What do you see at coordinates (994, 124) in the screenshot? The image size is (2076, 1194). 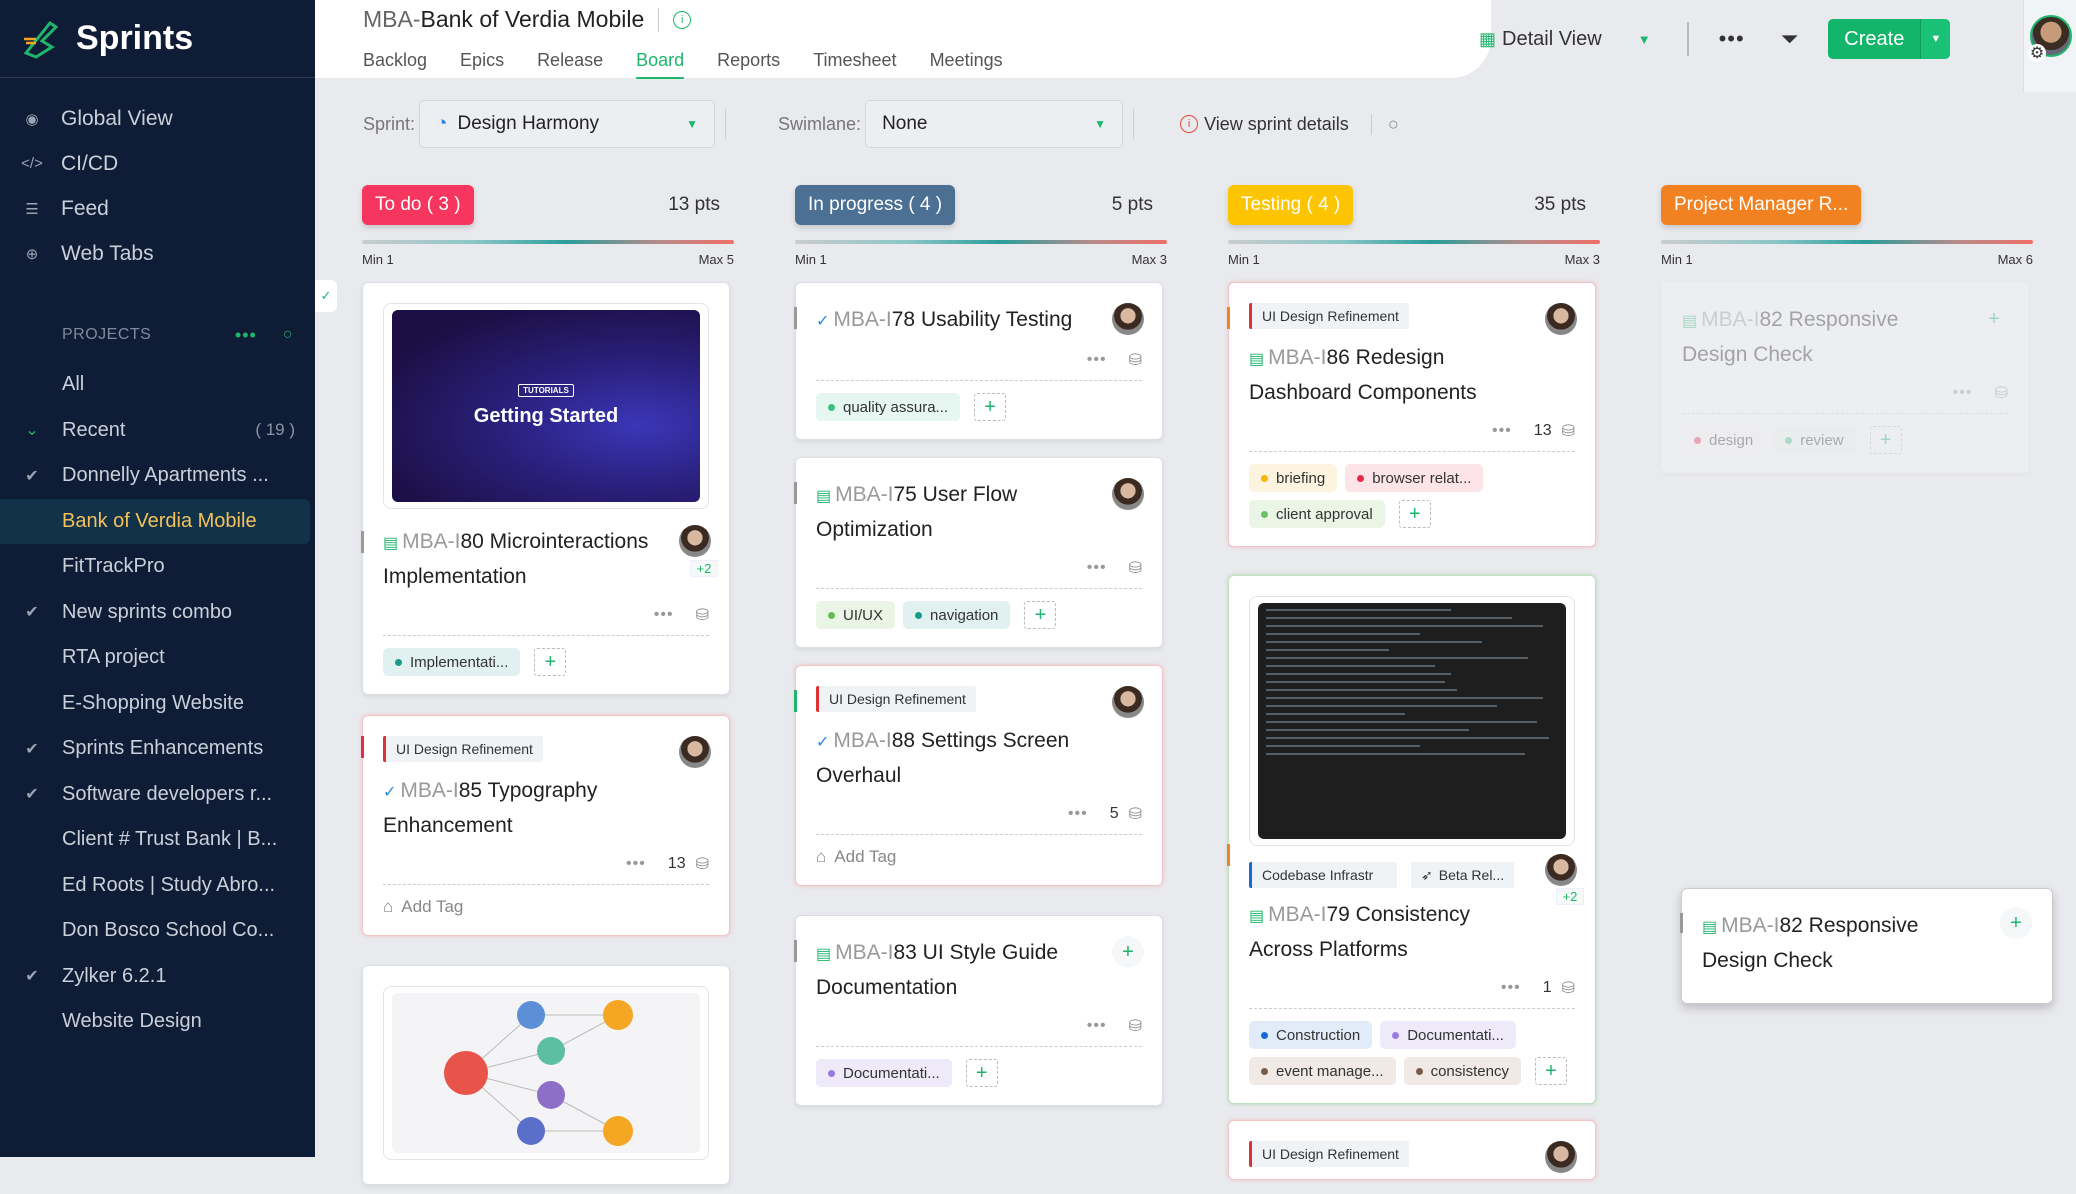 I see `swimlane-select: None ▼` at bounding box center [994, 124].